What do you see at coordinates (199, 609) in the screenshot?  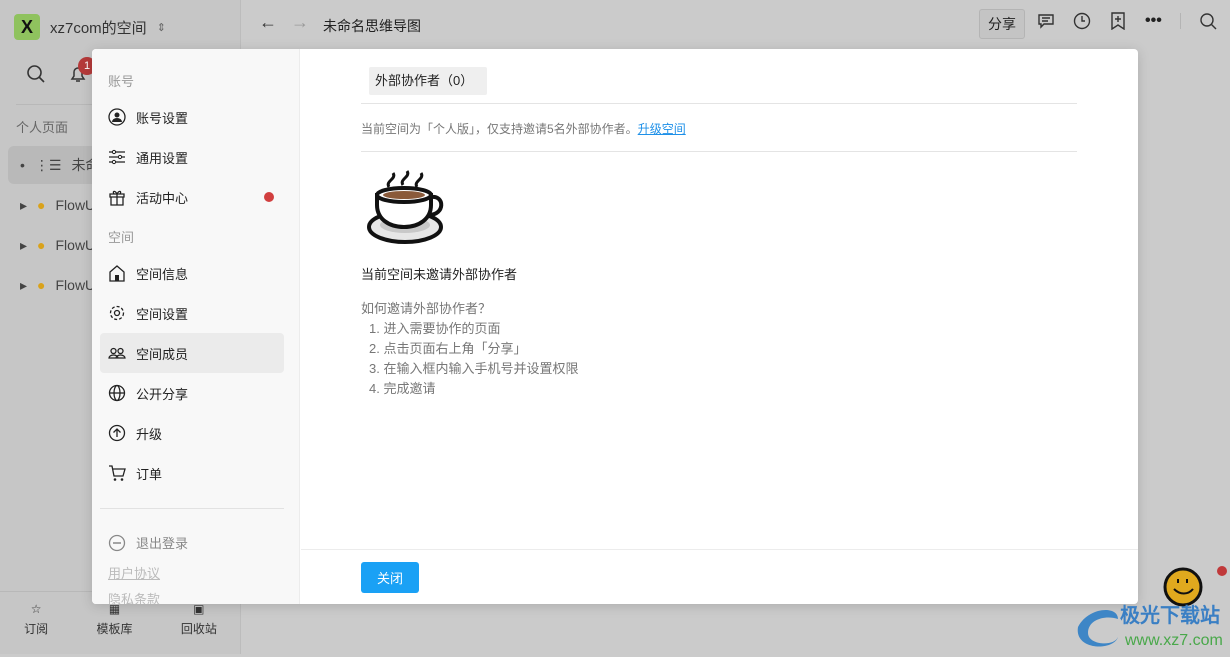 I see `trash-icon: ▣` at bounding box center [199, 609].